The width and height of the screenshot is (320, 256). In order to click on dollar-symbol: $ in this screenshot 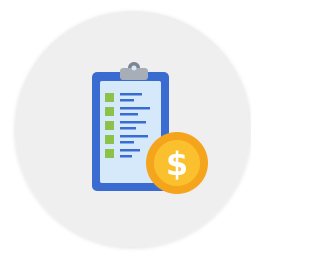, I will do `click(177, 164)`.